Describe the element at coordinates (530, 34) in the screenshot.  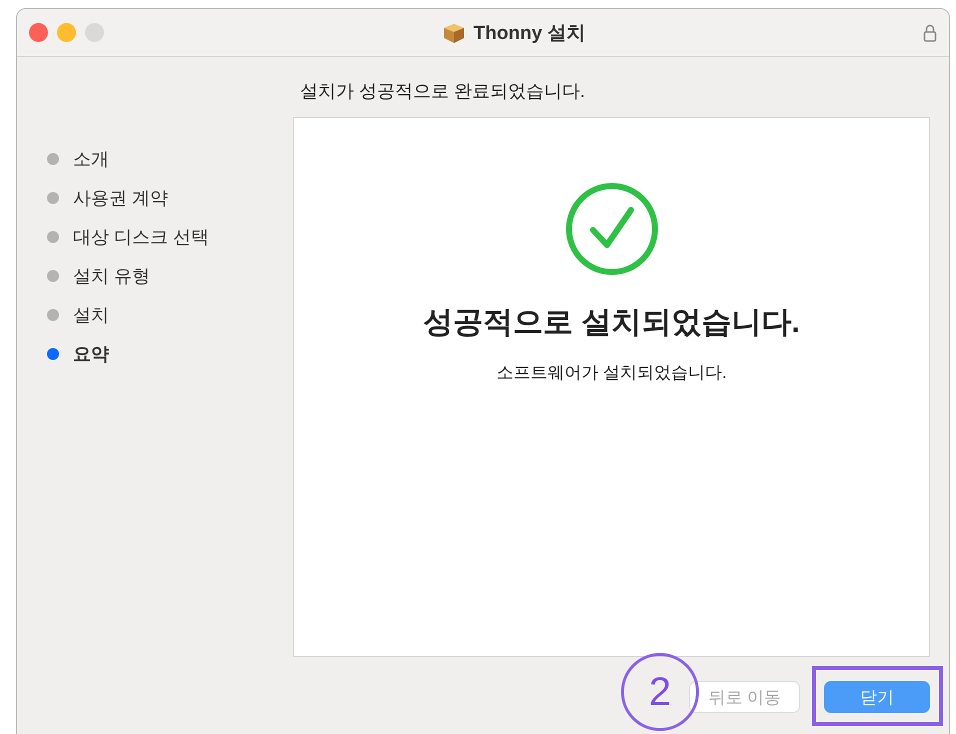
I see `window-title: Thonny 설치` at that location.